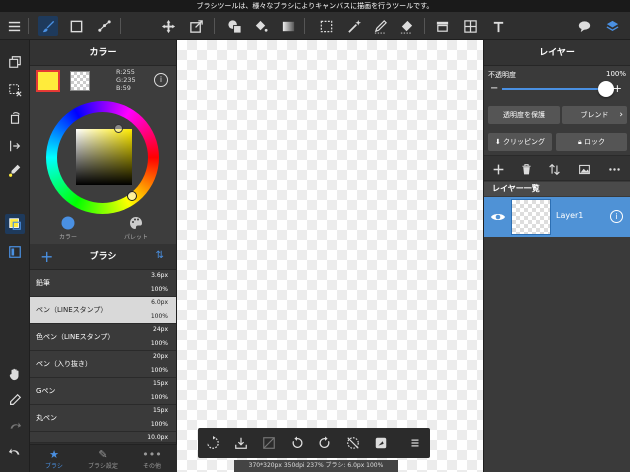  I want to click on brush-item: ペン（入り抜き） 20px 100%, so click(103, 364).